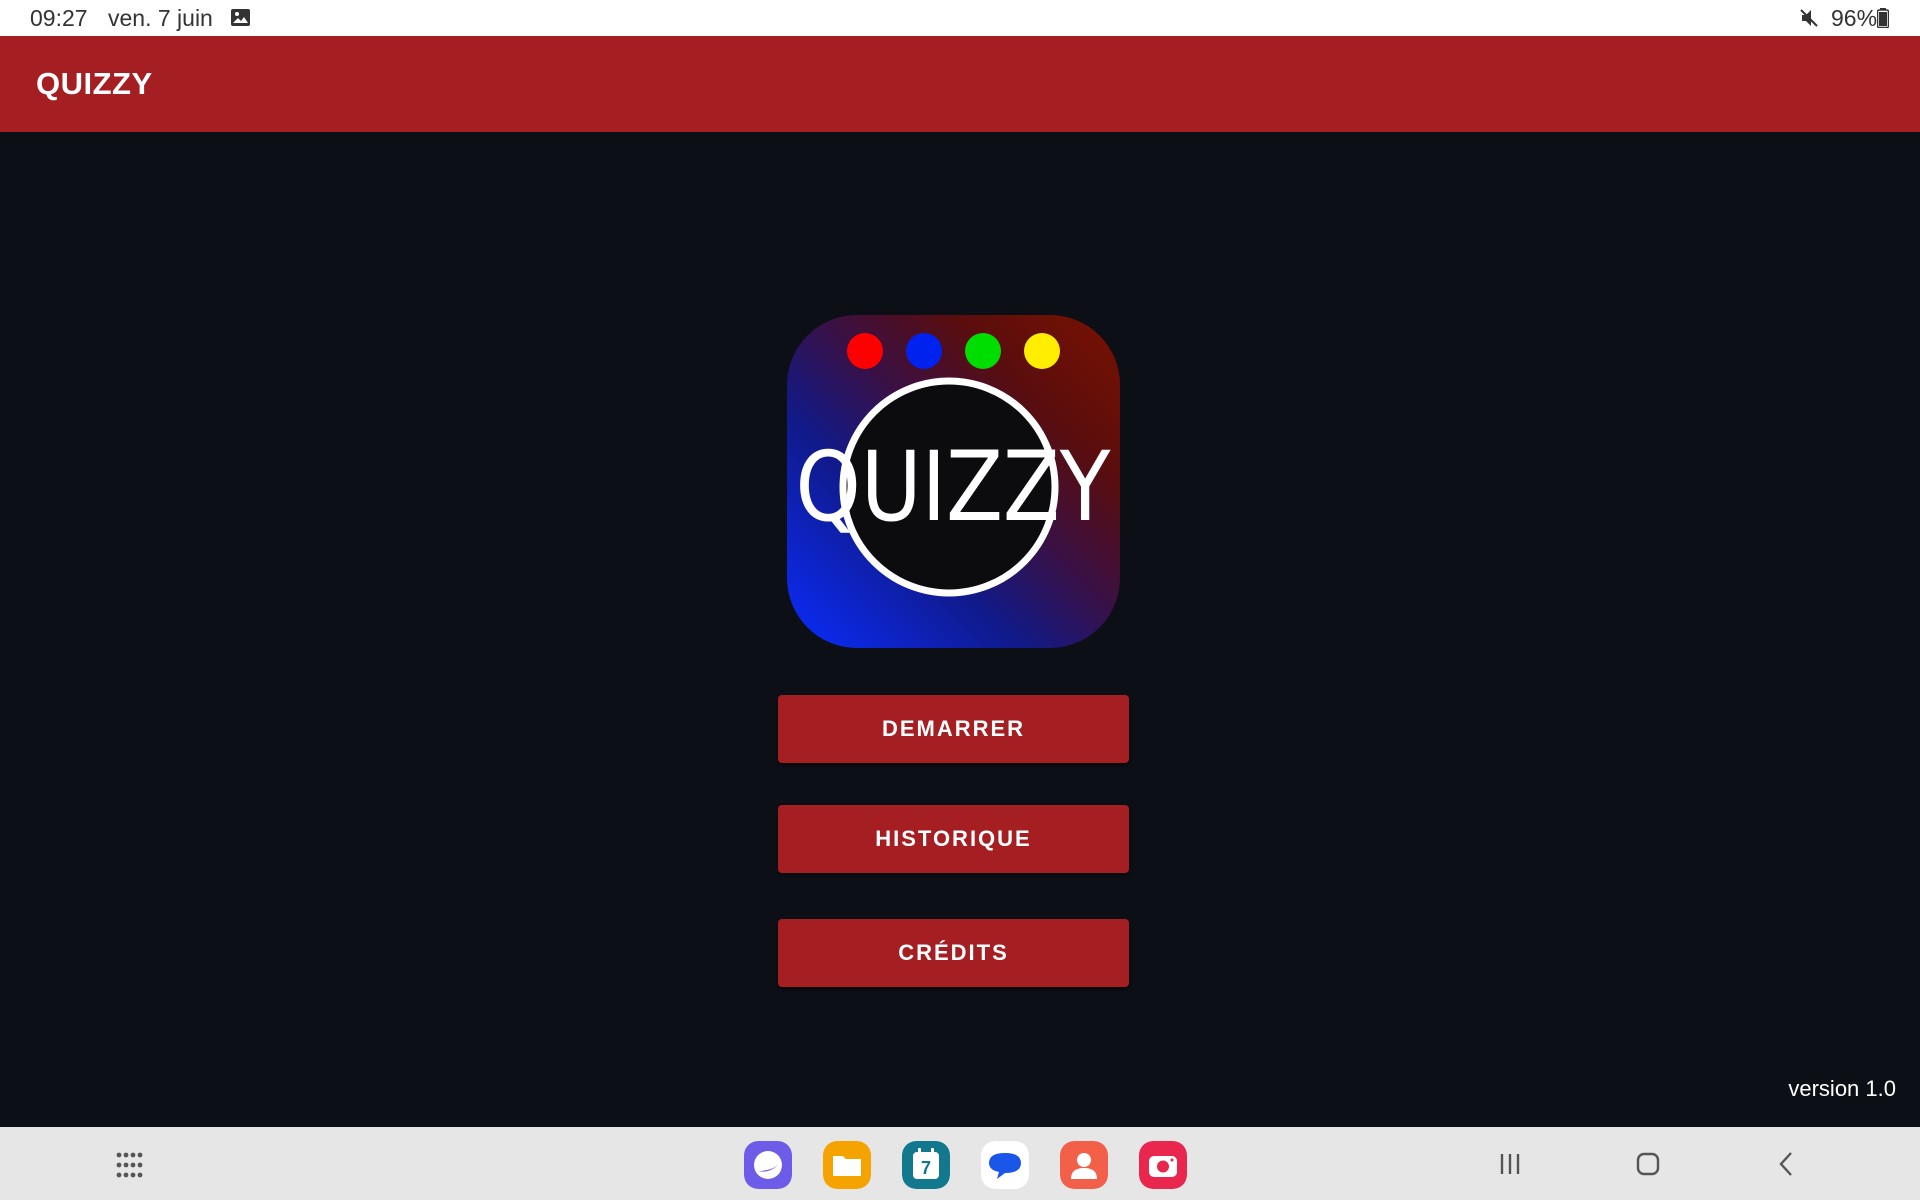 The height and width of the screenshot is (1200, 1920). Describe the element at coordinates (1042, 351) in the screenshot. I see `logo-dot-yellow` at that location.